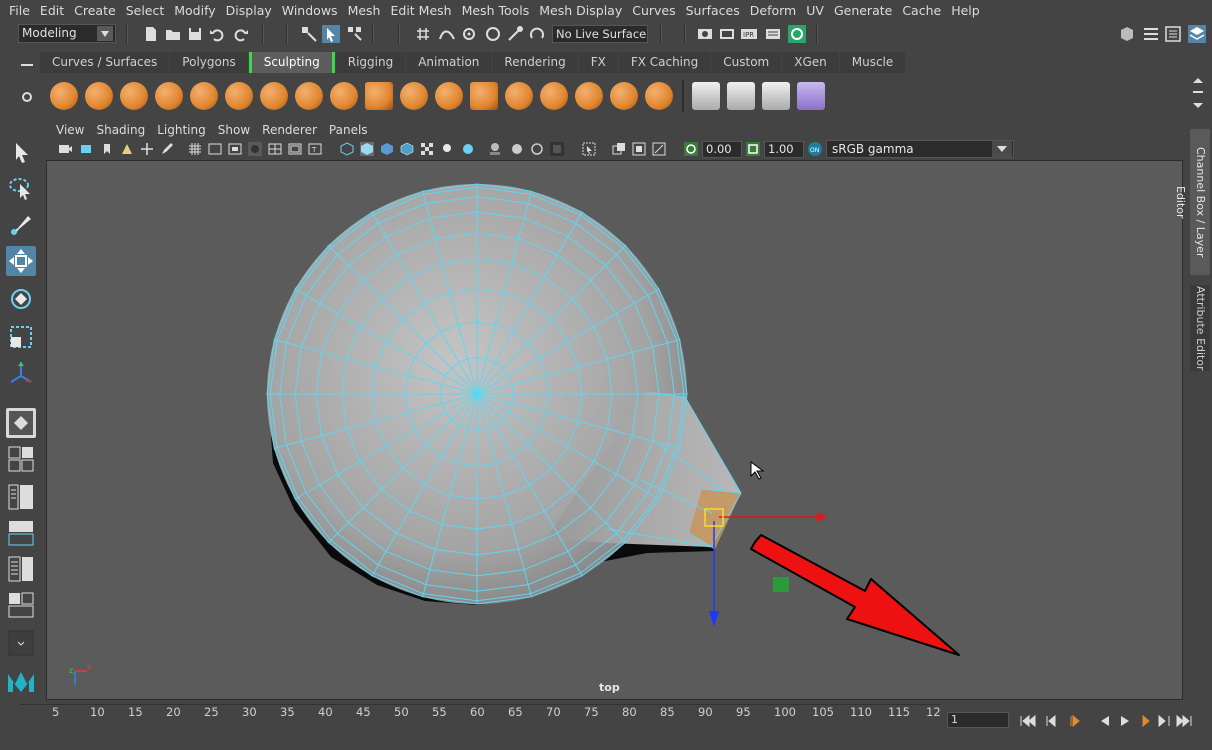 The width and height of the screenshot is (1212, 750). What do you see at coordinates (496, 11) in the screenshot?
I see `menu-mesh-tools: Mesh Tools` at bounding box center [496, 11].